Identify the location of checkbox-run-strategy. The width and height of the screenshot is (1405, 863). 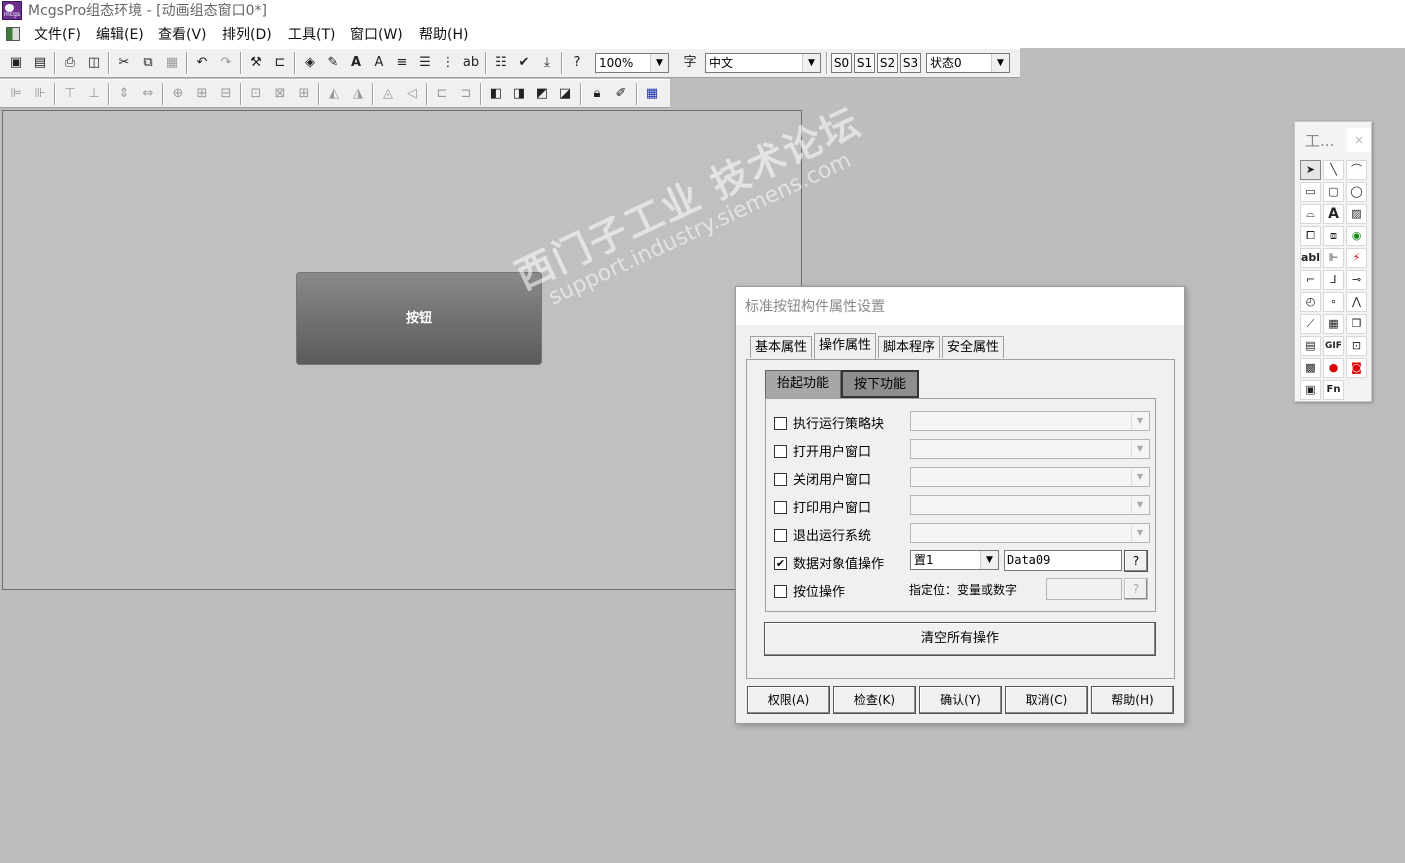
(780, 423).